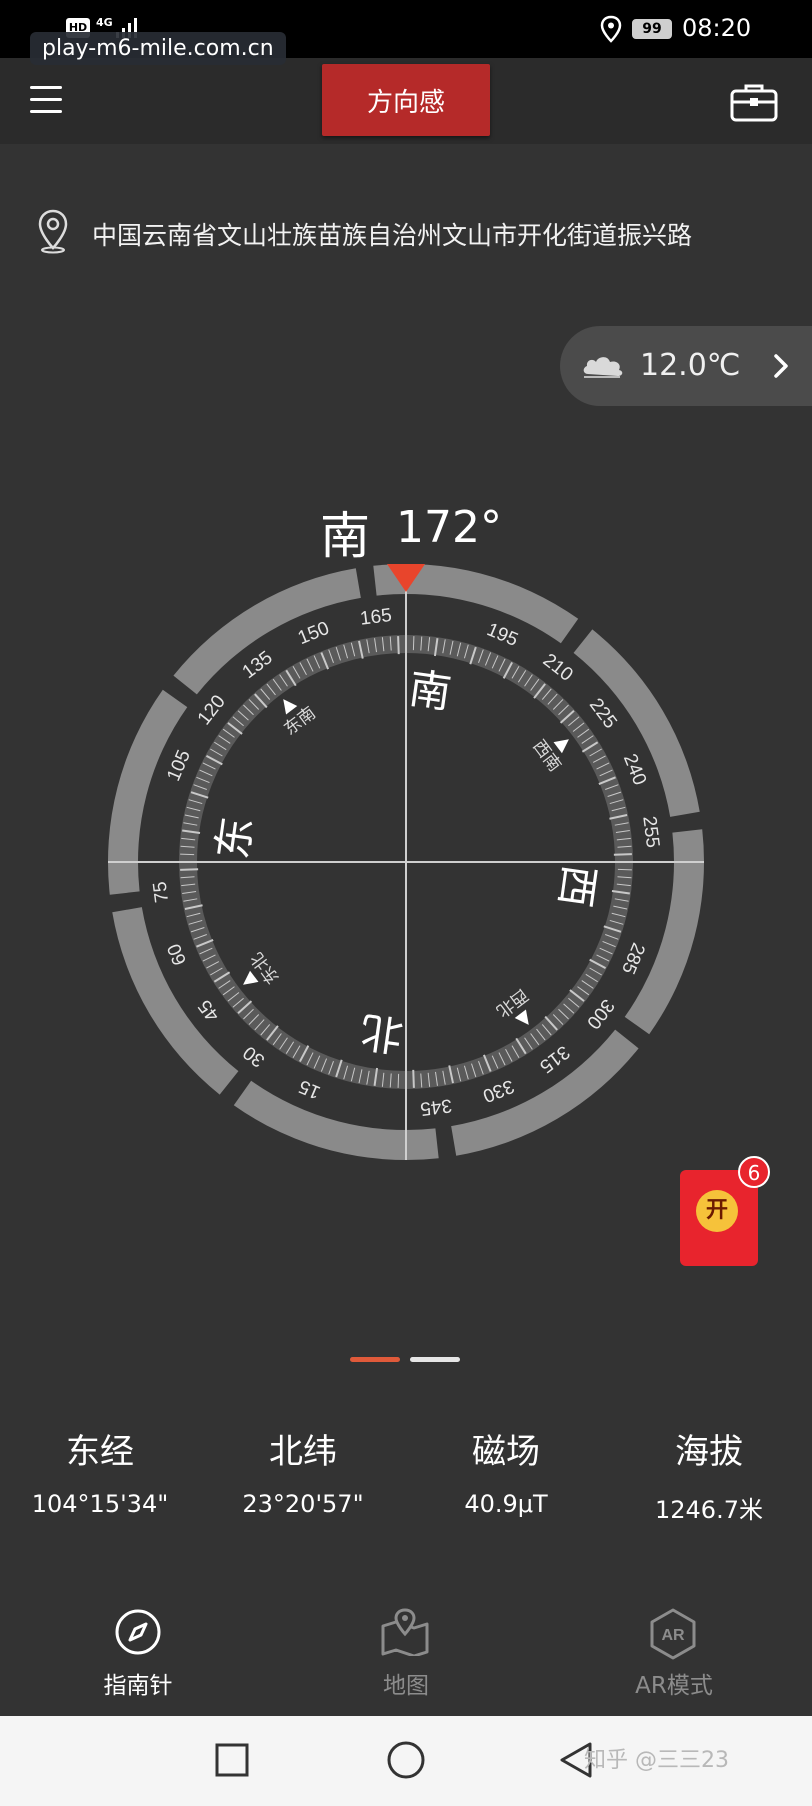 The width and height of the screenshot is (812, 1806). What do you see at coordinates (603, 367) in the screenshot?
I see `cloud-icon` at bounding box center [603, 367].